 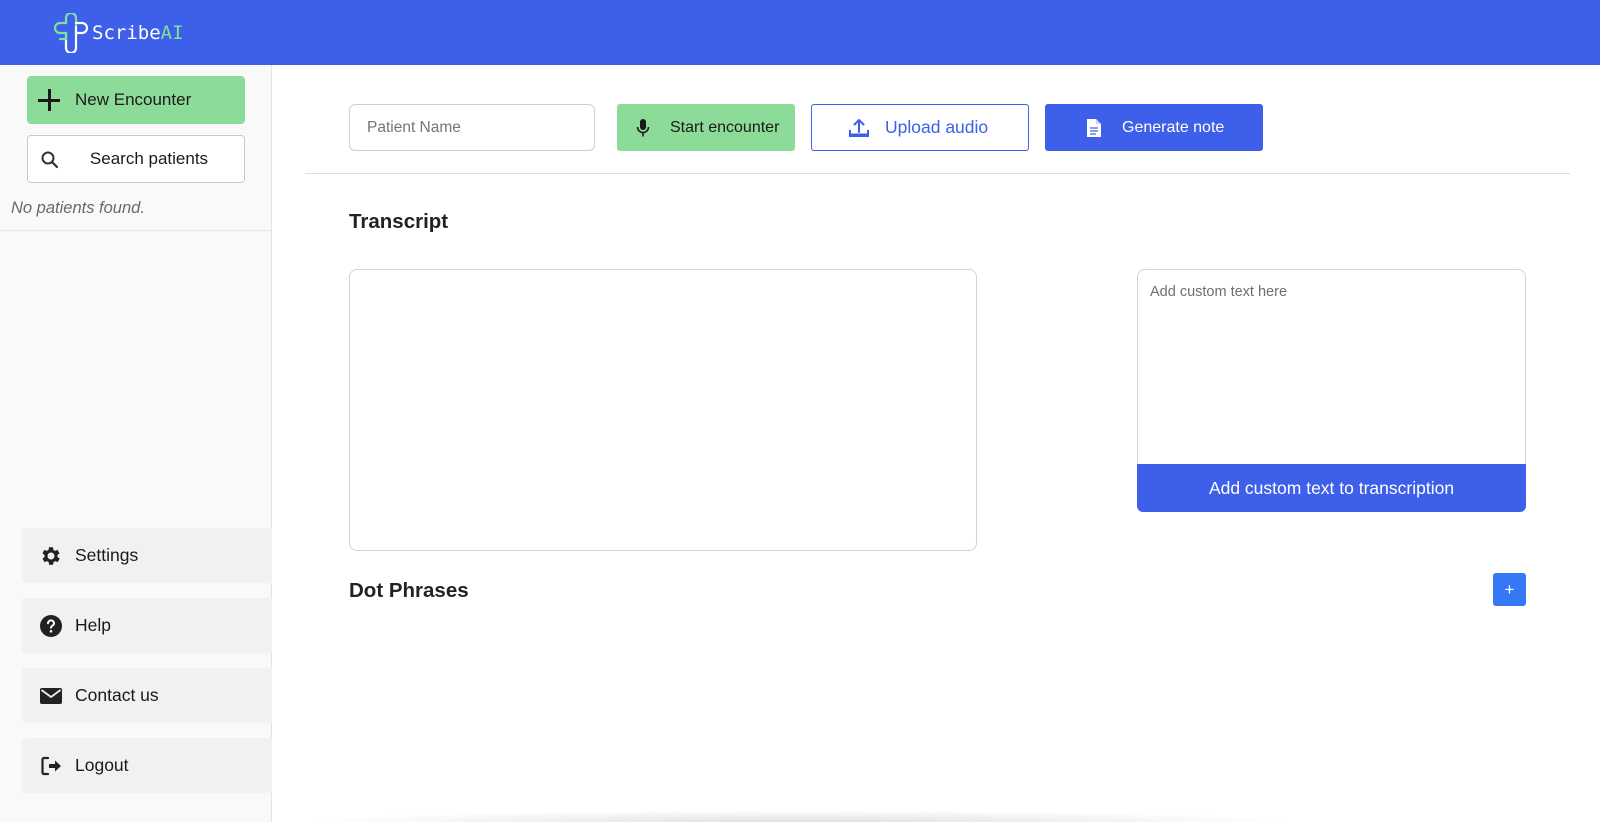 I want to click on gear-icon, so click(x=51, y=555).